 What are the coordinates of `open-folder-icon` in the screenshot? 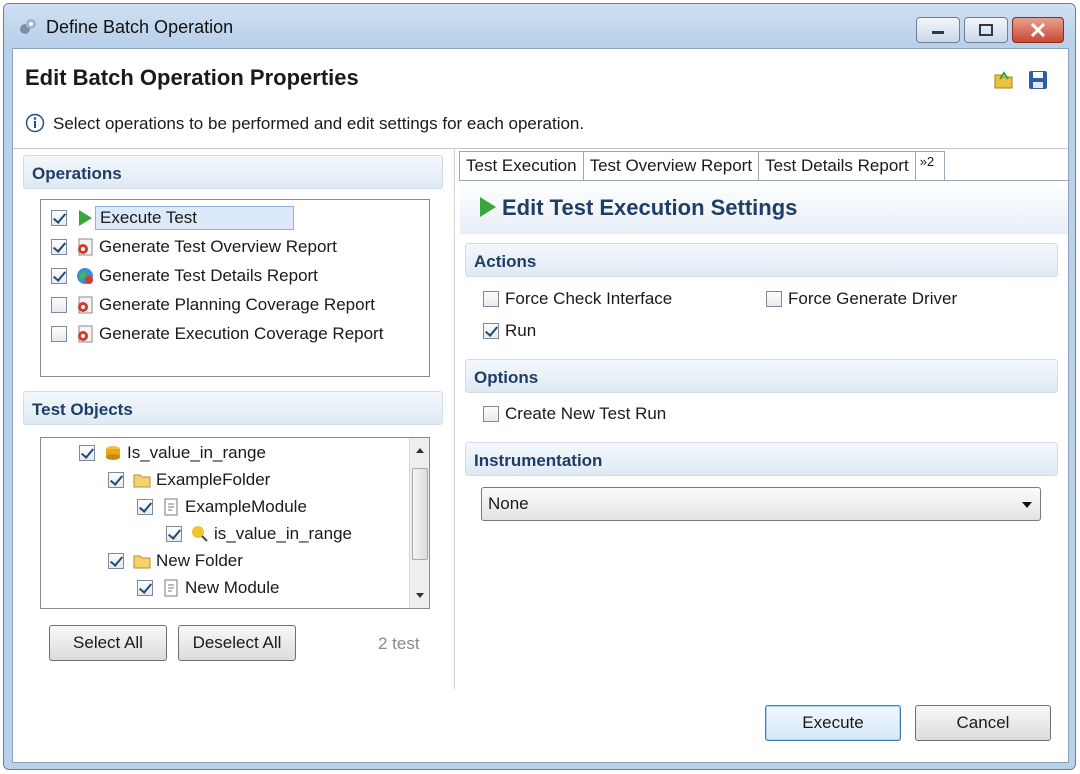 It's located at (1004, 80).